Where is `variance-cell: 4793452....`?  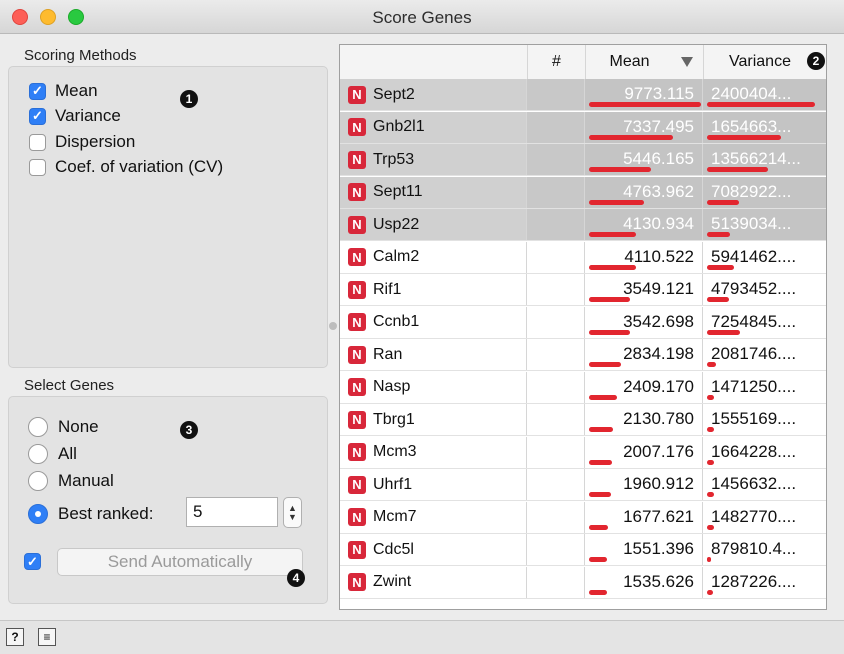
variance-cell: 4793452.... is located at coordinates (764, 289).